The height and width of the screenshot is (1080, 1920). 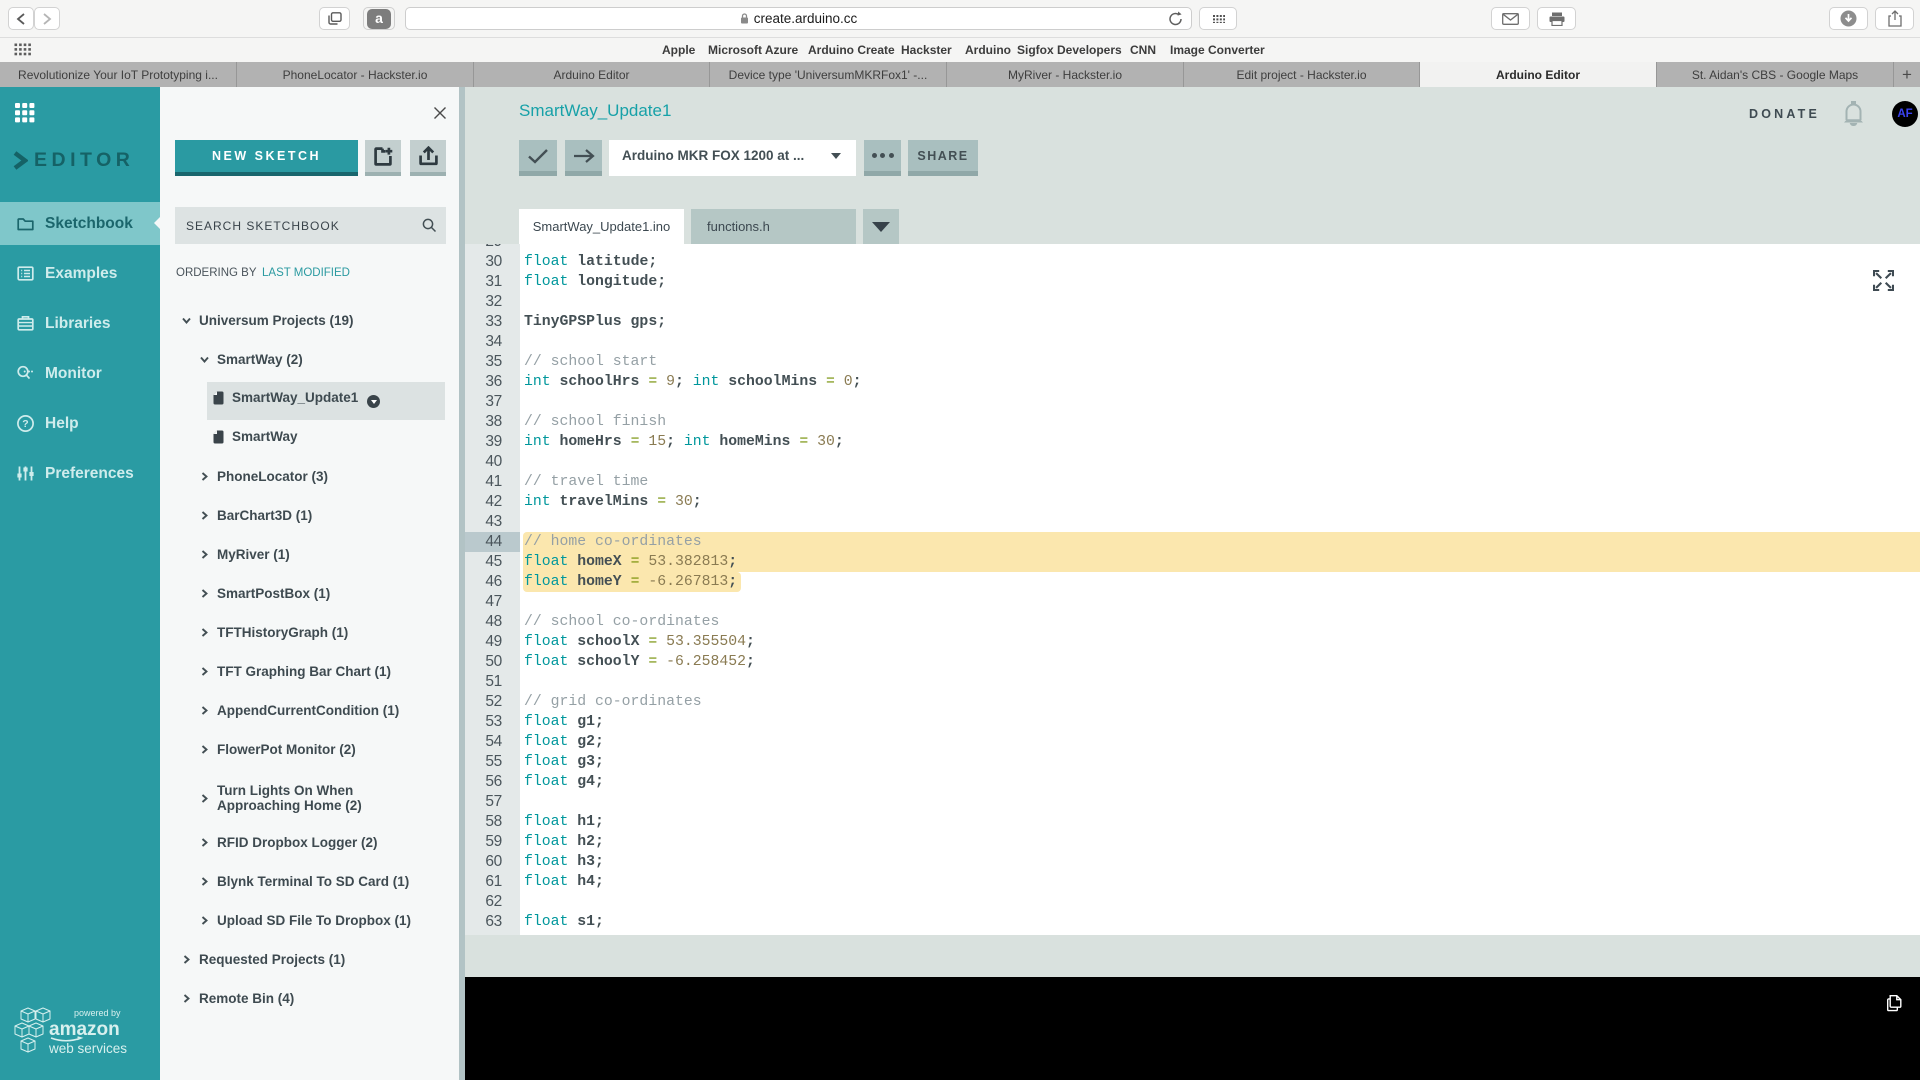 I want to click on svg-text: amazon, so click(x=84, y=1029).